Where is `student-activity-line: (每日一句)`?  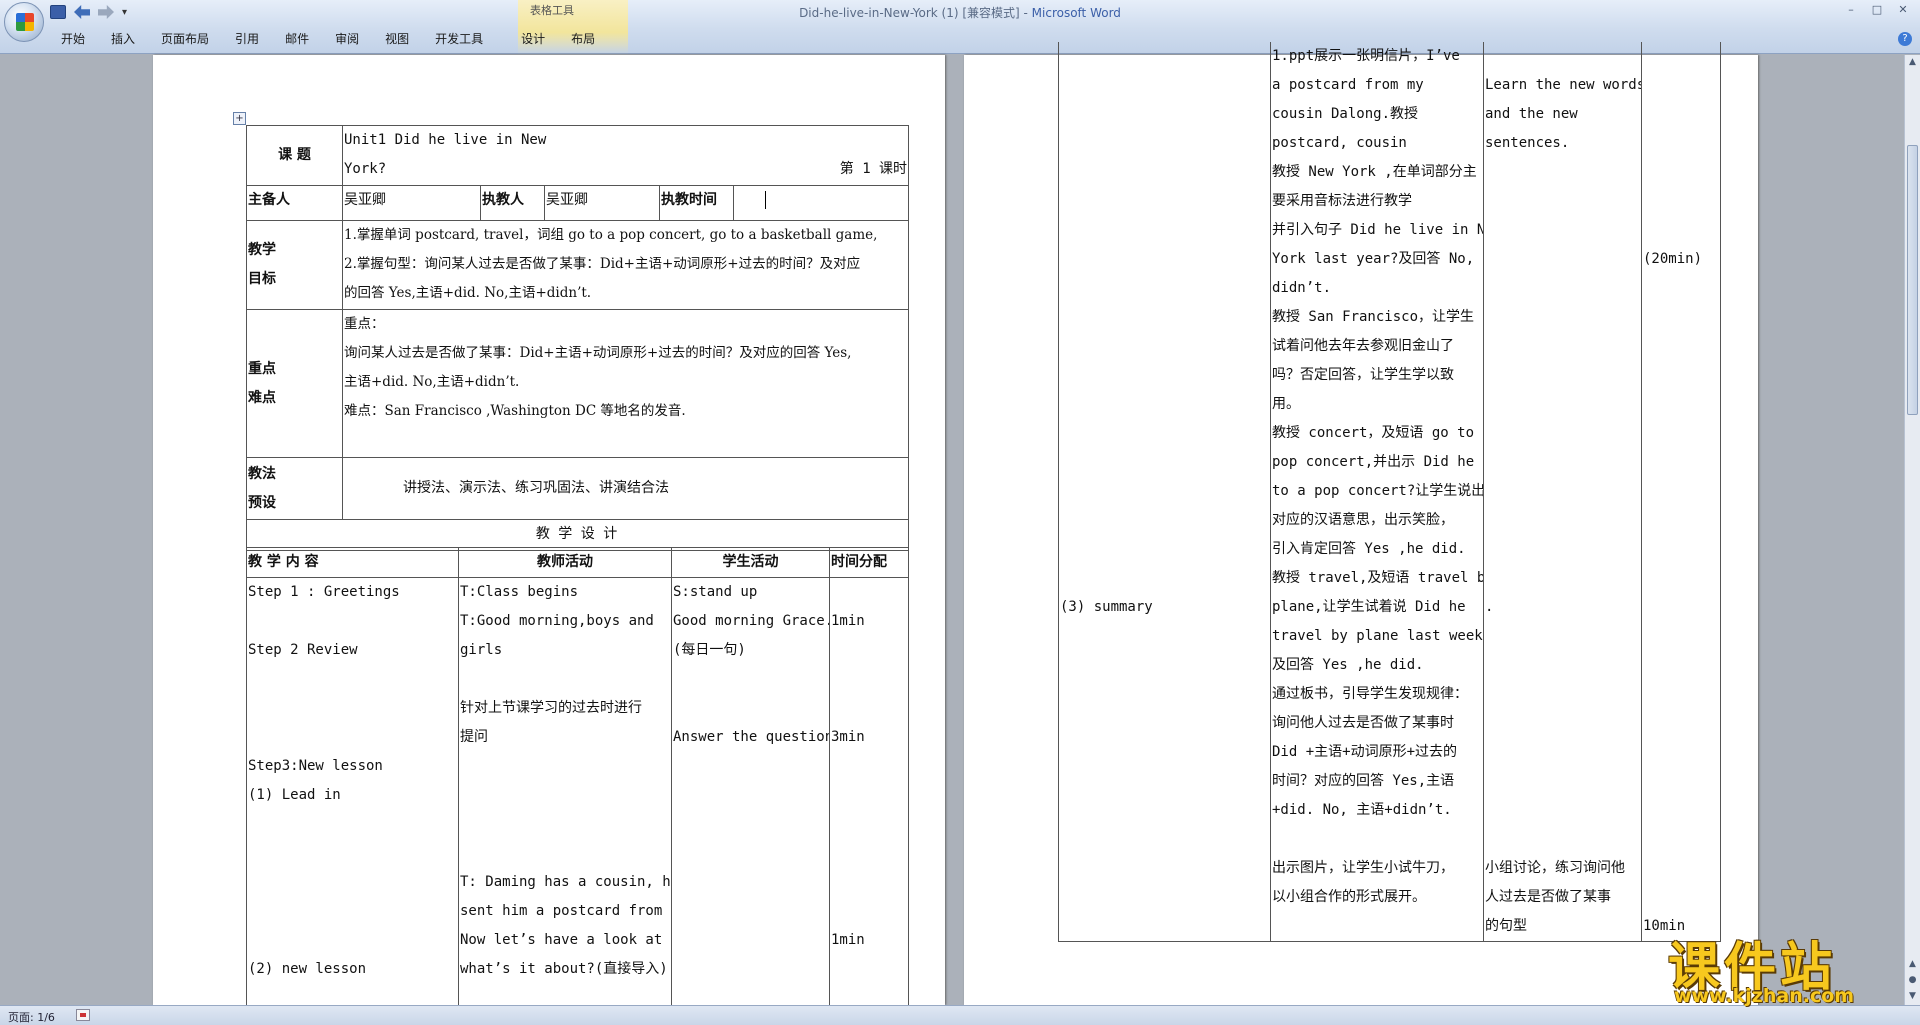 student-activity-line: (每日一句) is located at coordinates (709, 650).